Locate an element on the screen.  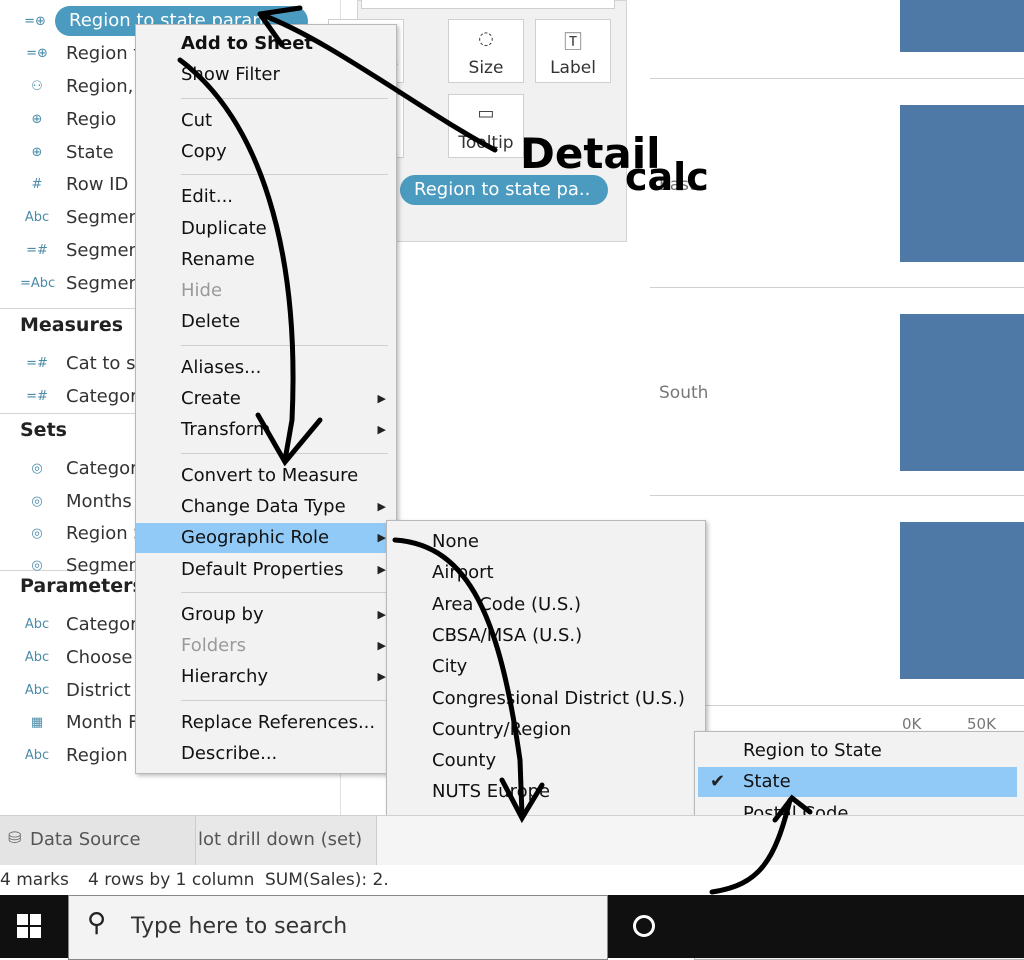
sheet-tabs-bar: ⛁ Data Source lot drill down (set) is located at coordinates (512, 840).